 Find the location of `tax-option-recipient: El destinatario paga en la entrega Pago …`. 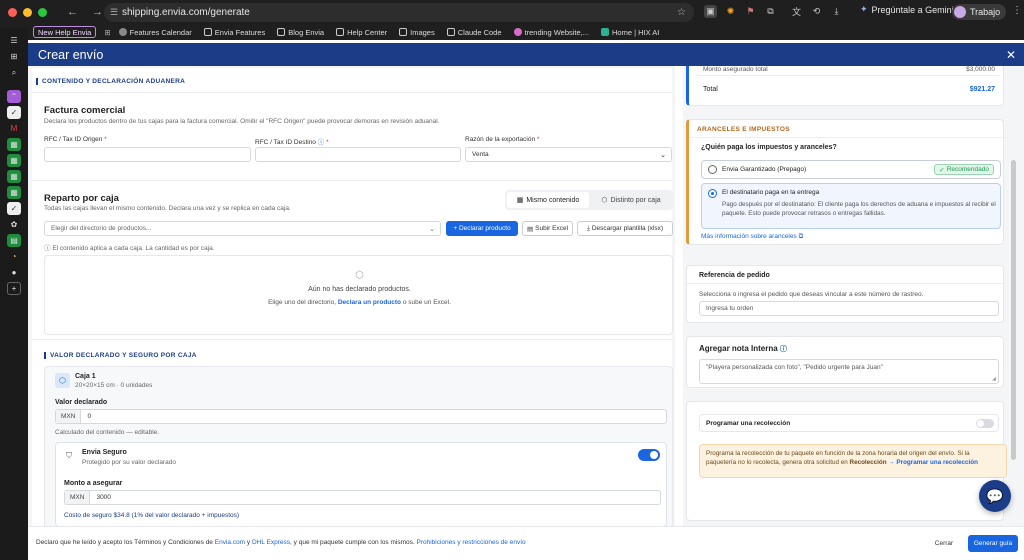

tax-option-recipient: El destinatario paga en la entrega Pago … is located at coordinates (851, 206).